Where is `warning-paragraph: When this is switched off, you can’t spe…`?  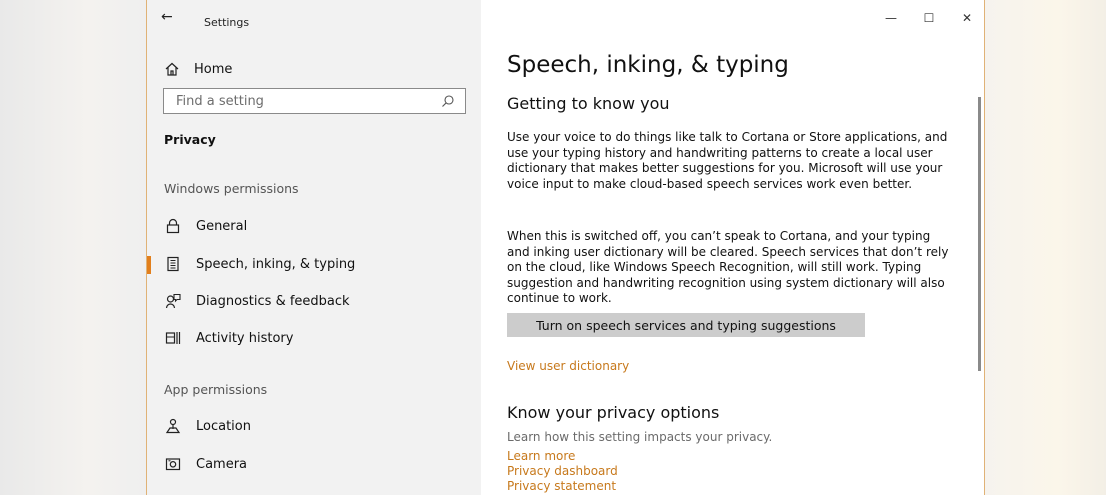 warning-paragraph: When this is switched off, you can’t spe… is located at coordinates (728, 267).